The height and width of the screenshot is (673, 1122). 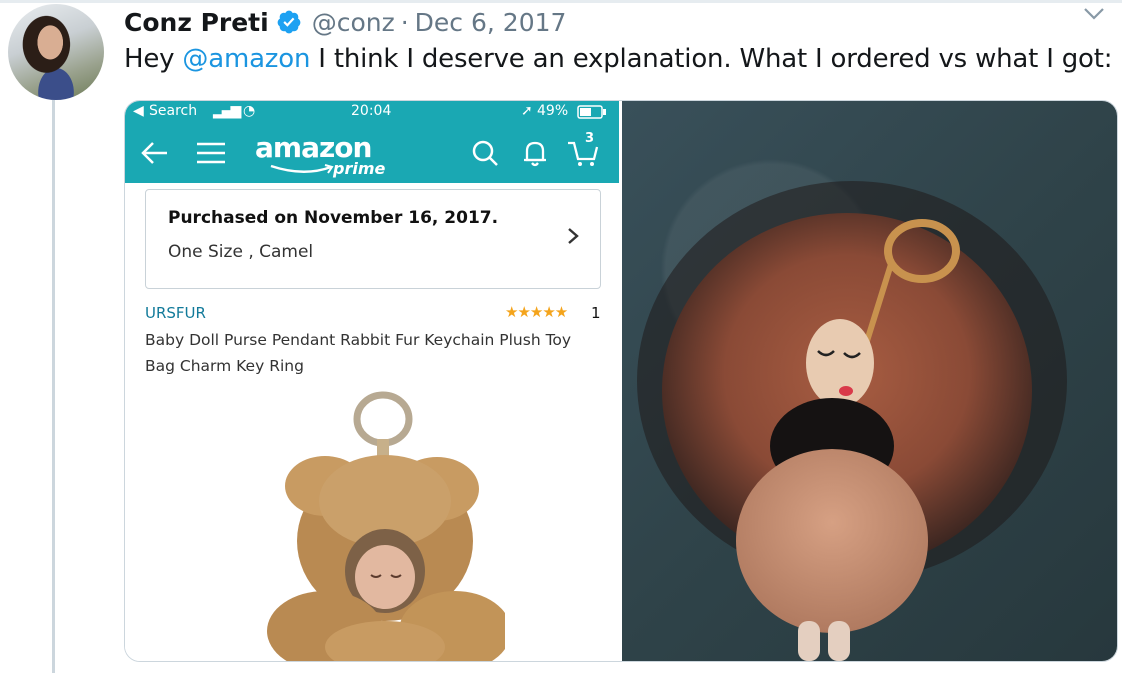 I want to click on purchase-variant: One Size , Camel, so click(x=241, y=252).